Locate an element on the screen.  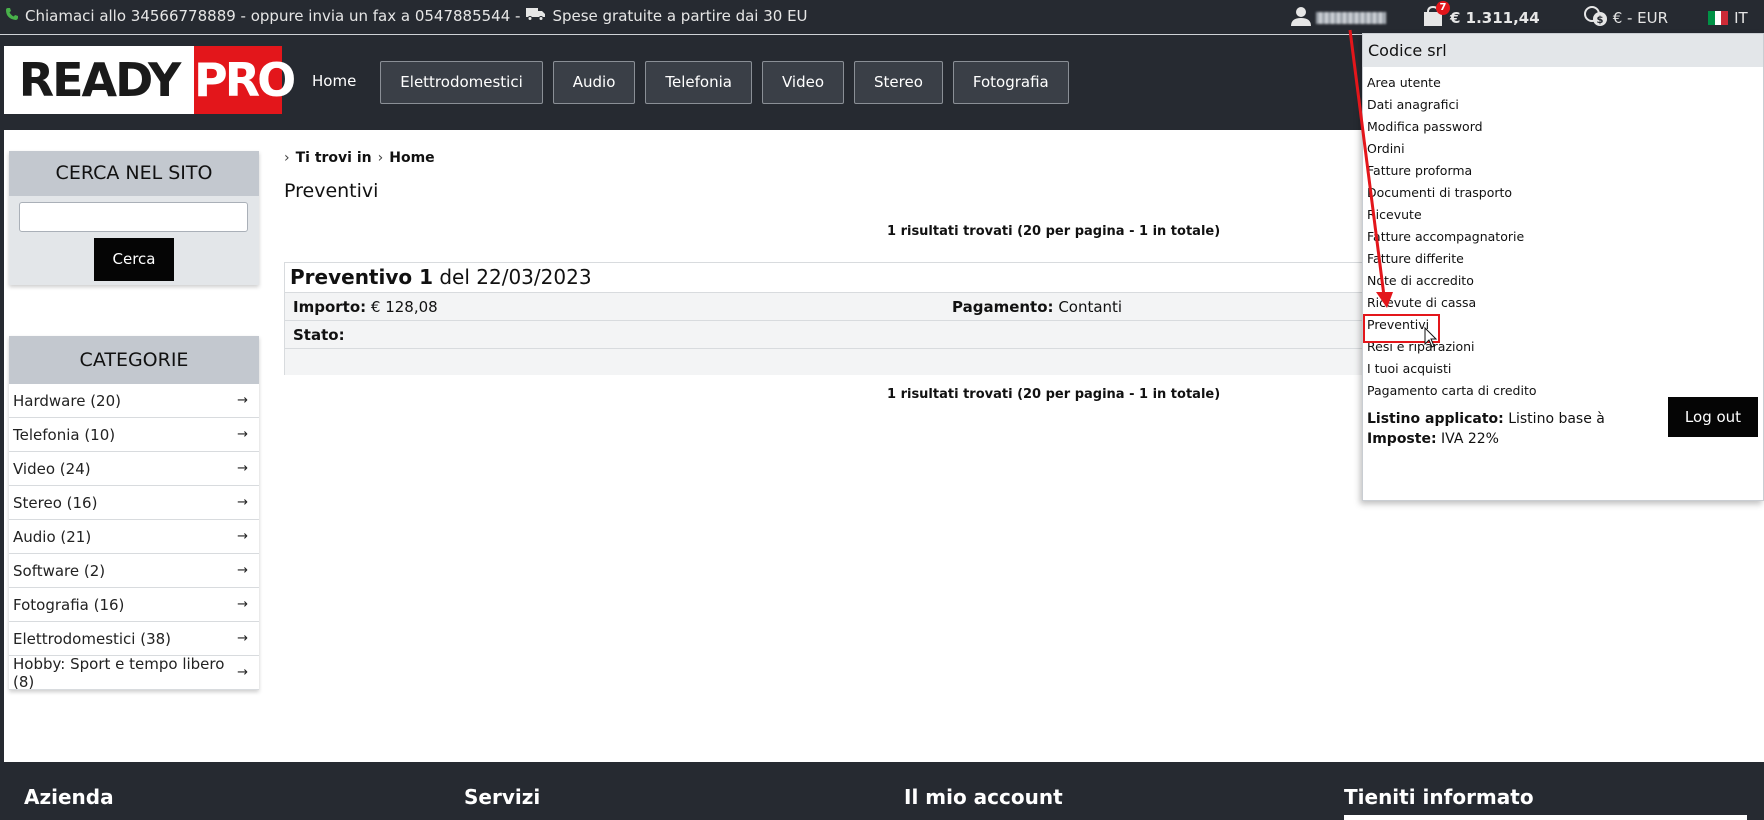
menu-item-fatture-differite: Fatture differite is located at coordinates (1563, 259).